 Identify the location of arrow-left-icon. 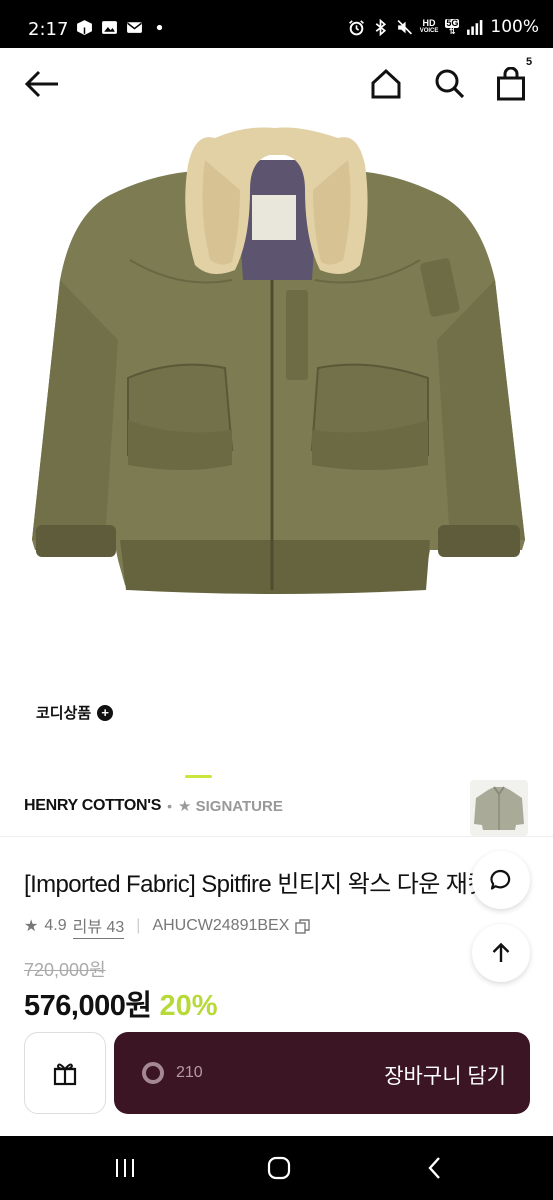
(41, 84).